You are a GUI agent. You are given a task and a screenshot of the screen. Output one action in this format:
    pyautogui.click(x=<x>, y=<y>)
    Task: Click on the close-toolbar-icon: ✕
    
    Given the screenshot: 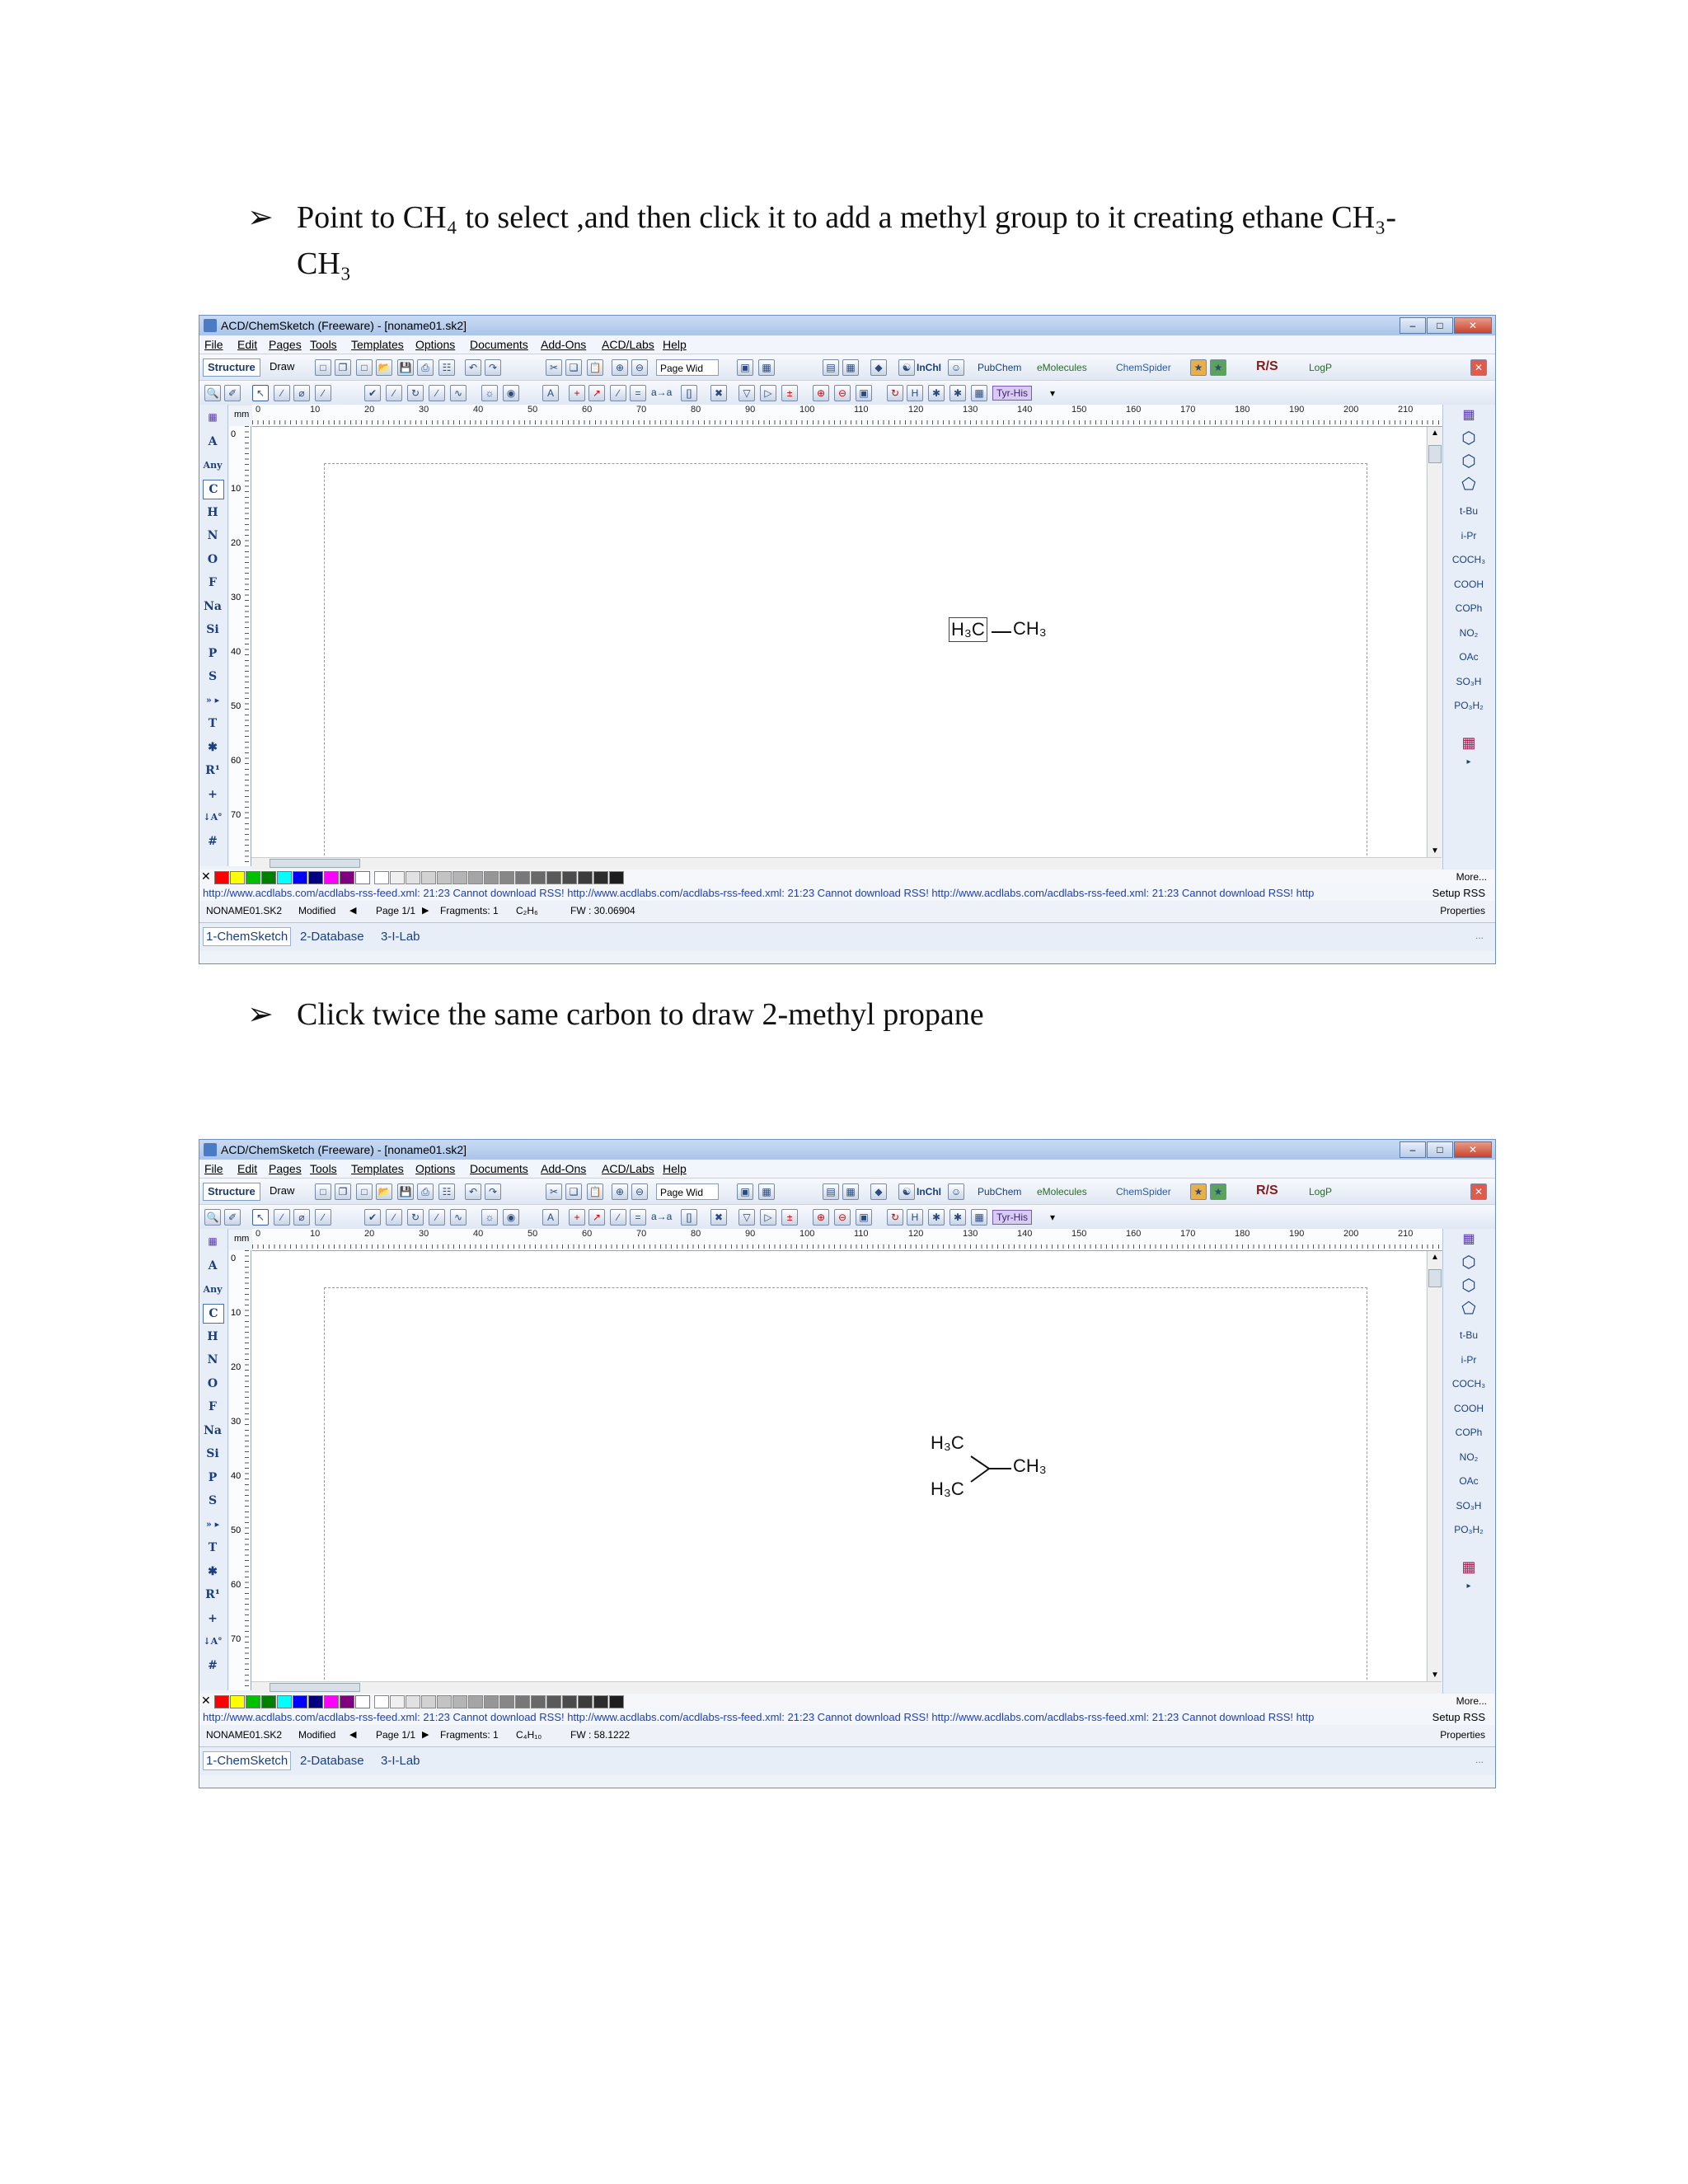 What is the action you would take?
    pyautogui.click(x=1478, y=367)
    